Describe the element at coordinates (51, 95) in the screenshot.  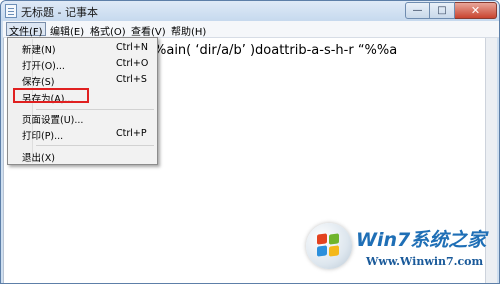
I see `save-as-highlight-box` at that location.